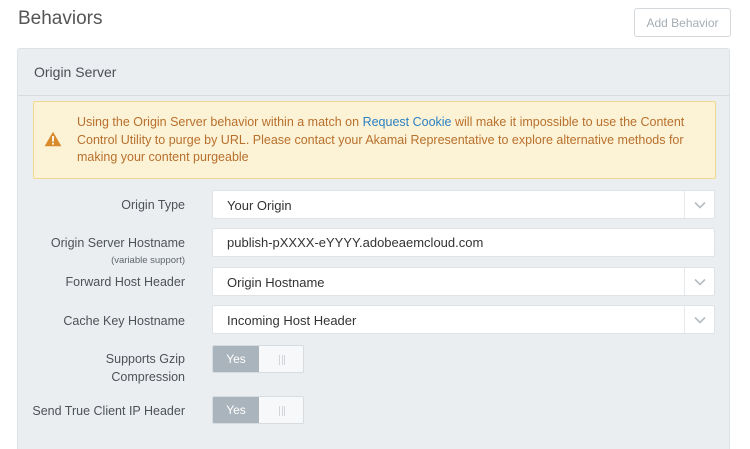 This screenshot has height=449, width=750. I want to click on gzip-label-line2: Compression, so click(148, 377).